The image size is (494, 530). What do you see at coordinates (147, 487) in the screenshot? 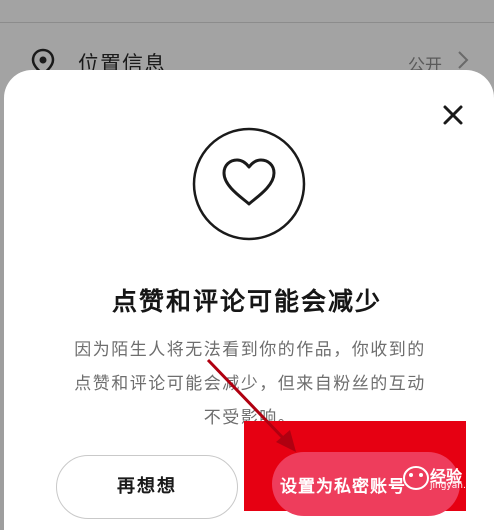
I see `cancel-button: 再想想` at bounding box center [147, 487].